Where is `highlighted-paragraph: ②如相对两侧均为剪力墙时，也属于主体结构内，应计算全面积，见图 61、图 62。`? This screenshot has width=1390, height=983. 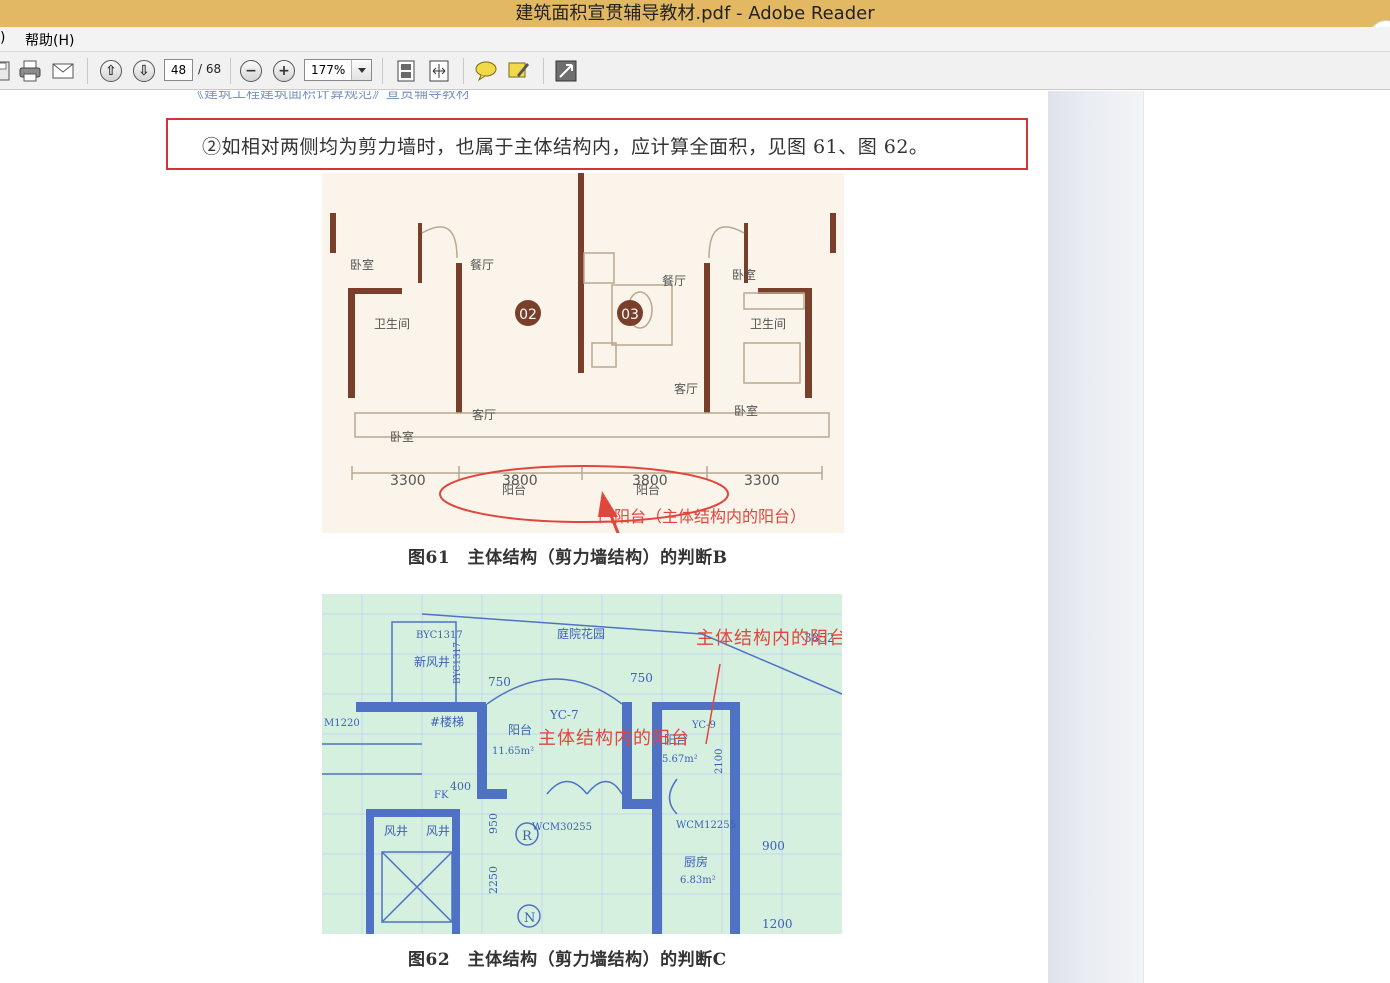
highlighted-paragraph: ②如相对两侧均为剪力墙时，也属于主体结构内，应计算全面积，见图 61、图 62。 is located at coordinates (597, 144).